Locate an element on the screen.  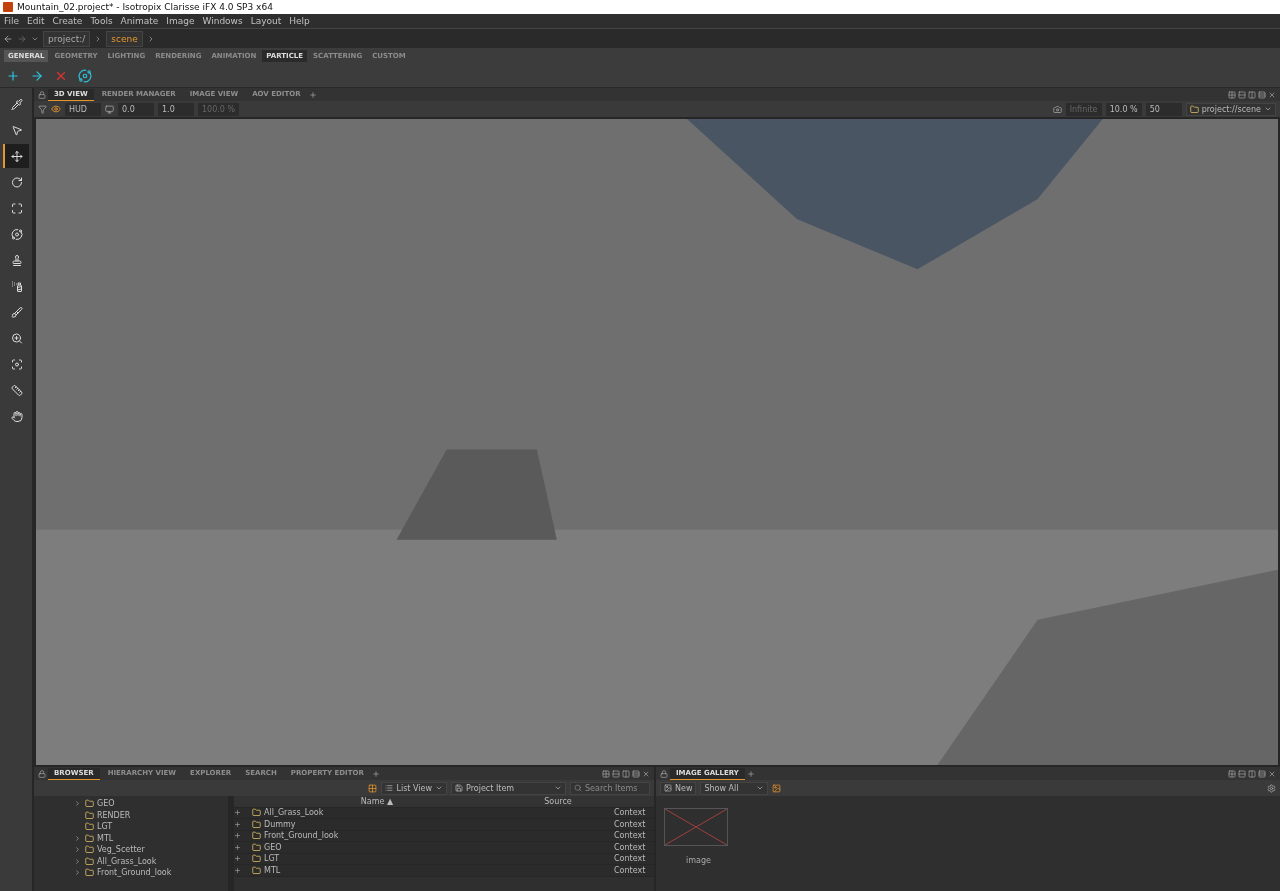
tree-item: Veg_Scetter is located at coordinates (121, 850).